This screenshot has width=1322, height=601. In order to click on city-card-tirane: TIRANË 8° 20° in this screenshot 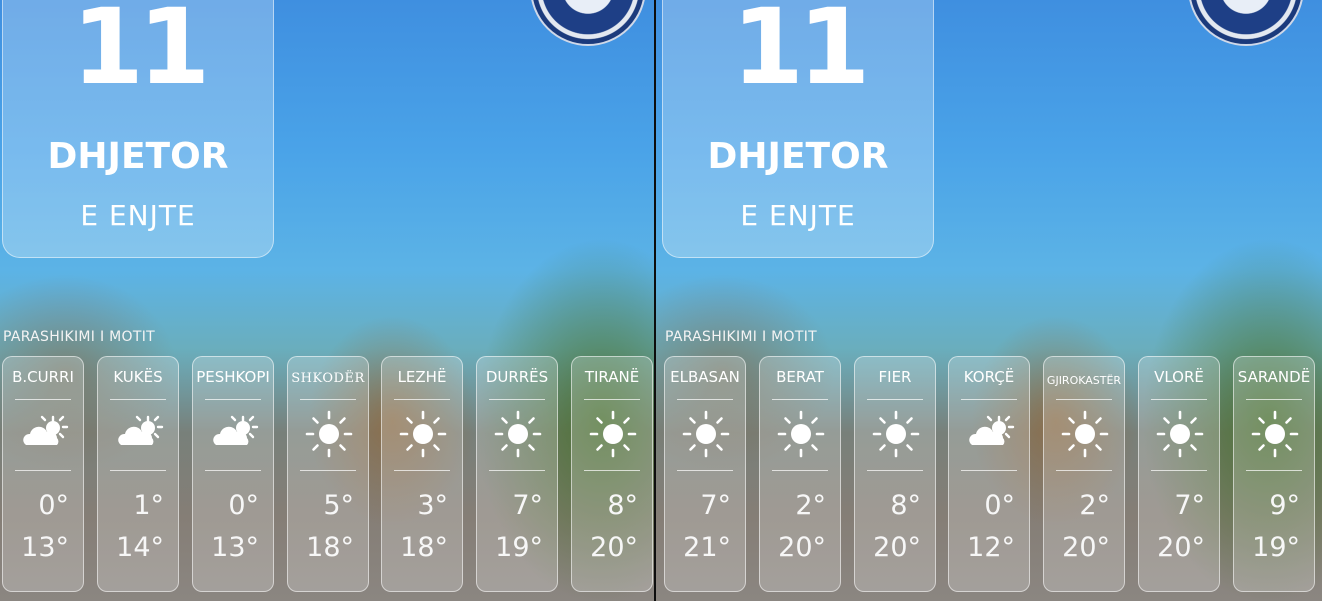, I will do `click(612, 474)`.